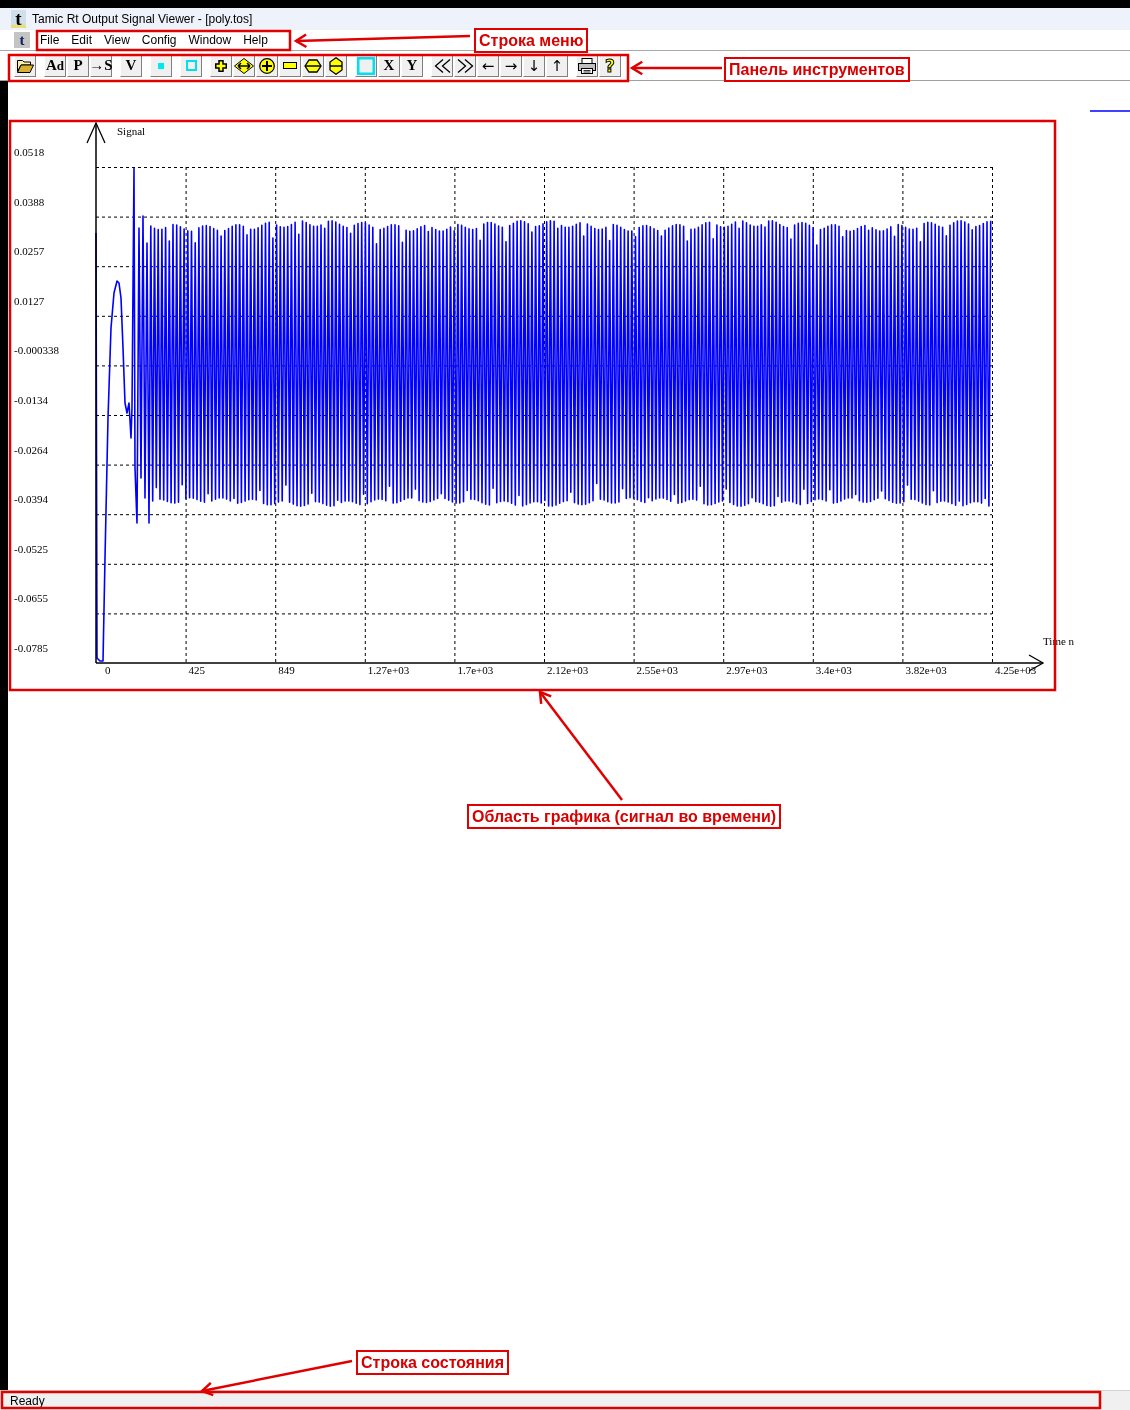 Image resolution: width=1130 pixels, height=1410 pixels. Describe the element at coordinates (557, 65) in the screenshot. I see `toolbar-button: ↑` at that location.